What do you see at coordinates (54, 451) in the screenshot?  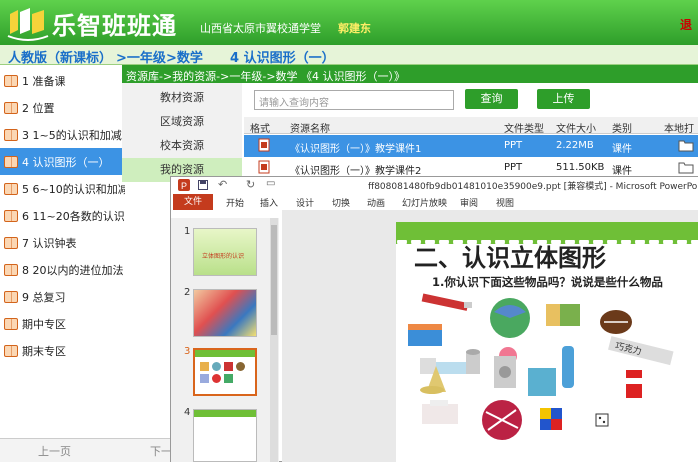 I see `prev-page-button: 上一页` at bounding box center [54, 451].